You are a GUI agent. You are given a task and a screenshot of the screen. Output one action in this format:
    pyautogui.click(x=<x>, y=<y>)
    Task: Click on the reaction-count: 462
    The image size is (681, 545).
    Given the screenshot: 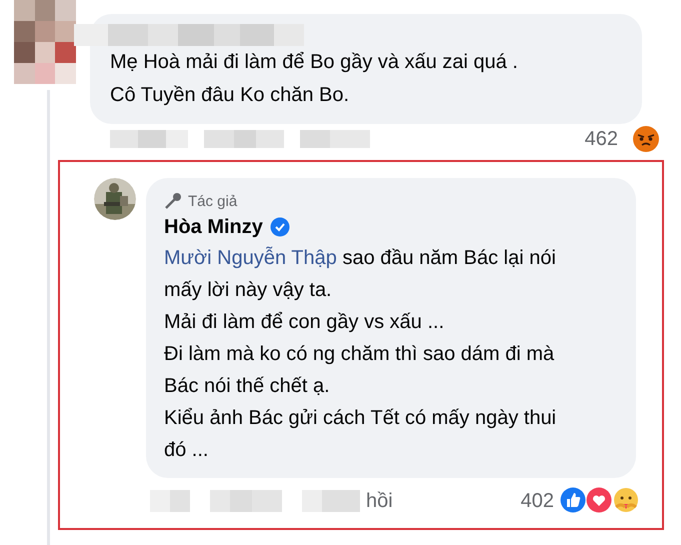 What is the action you would take?
    pyautogui.click(x=601, y=139)
    